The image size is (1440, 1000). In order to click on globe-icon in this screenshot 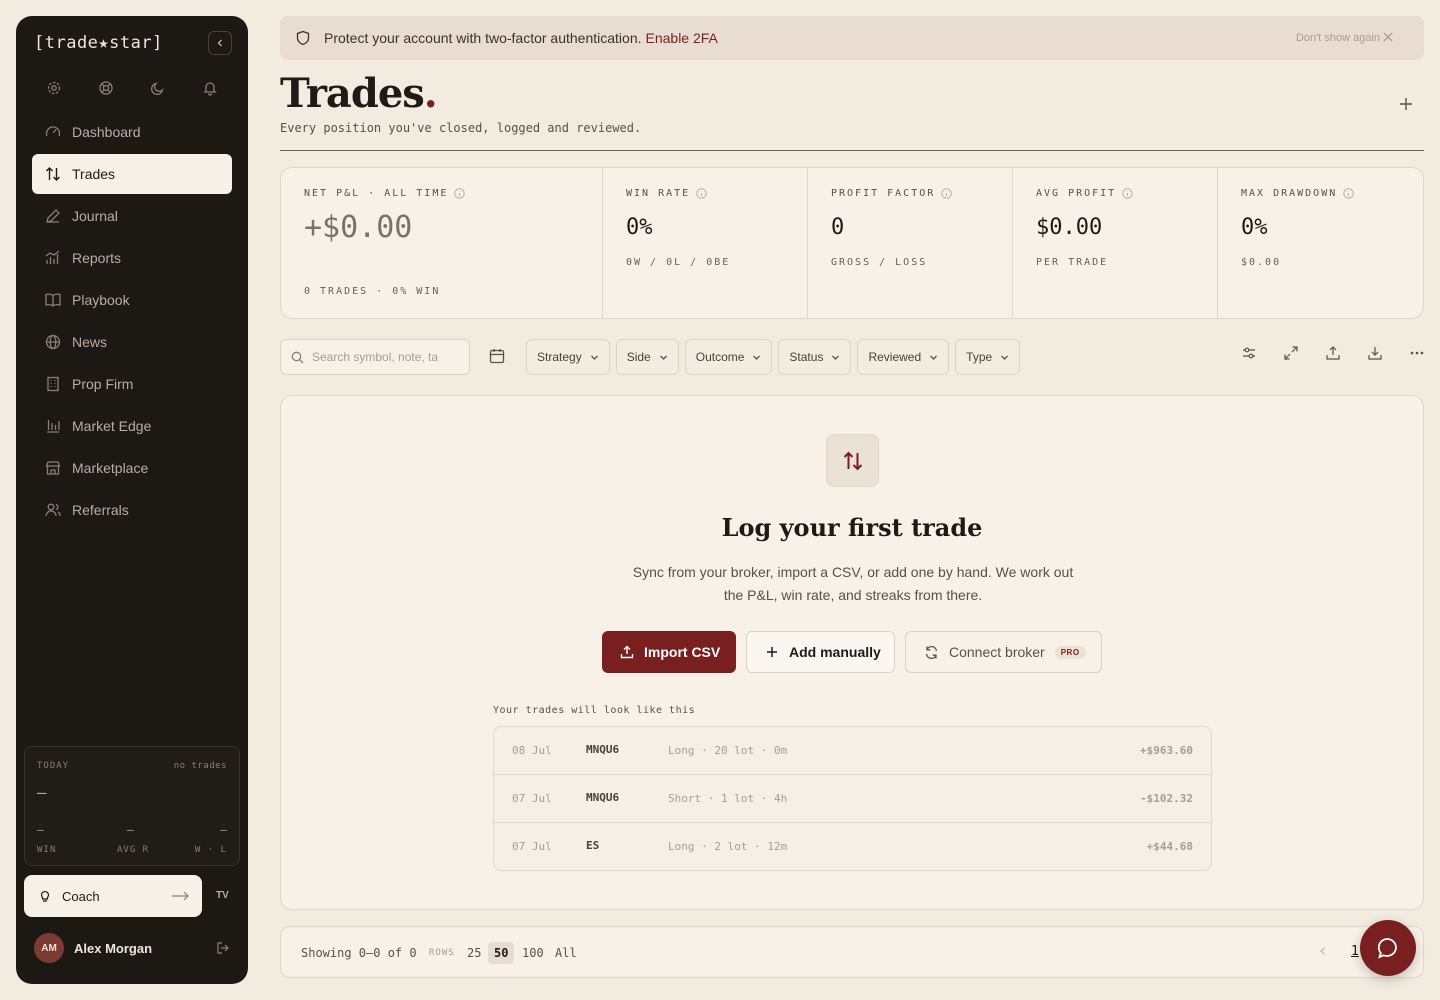, I will do `click(53, 342)`.